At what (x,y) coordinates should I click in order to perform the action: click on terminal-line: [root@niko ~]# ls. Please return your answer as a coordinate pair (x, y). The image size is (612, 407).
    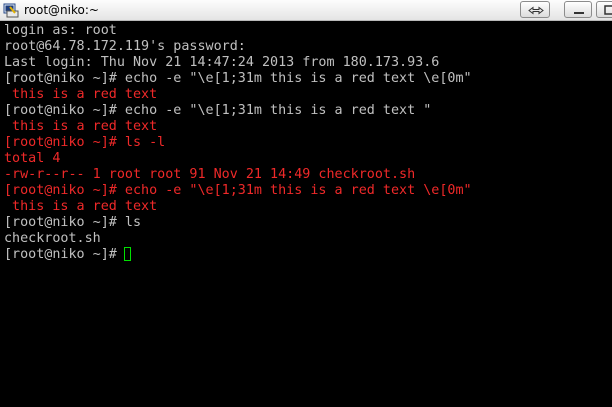
    Looking at the image, I should click on (73, 222).